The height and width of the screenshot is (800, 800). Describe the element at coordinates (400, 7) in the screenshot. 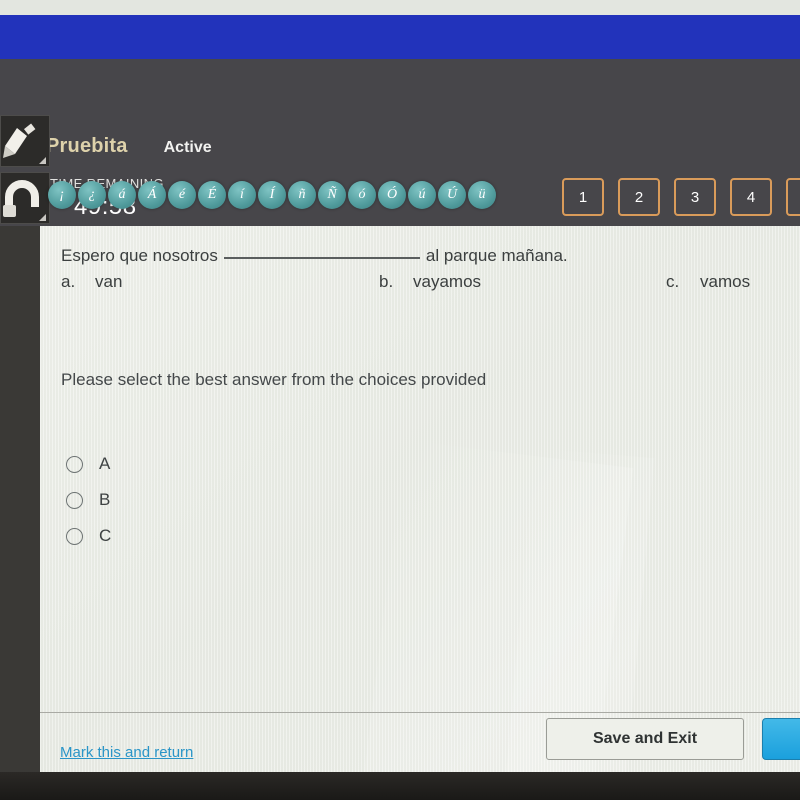

I see `browser-chrome-strip` at that location.